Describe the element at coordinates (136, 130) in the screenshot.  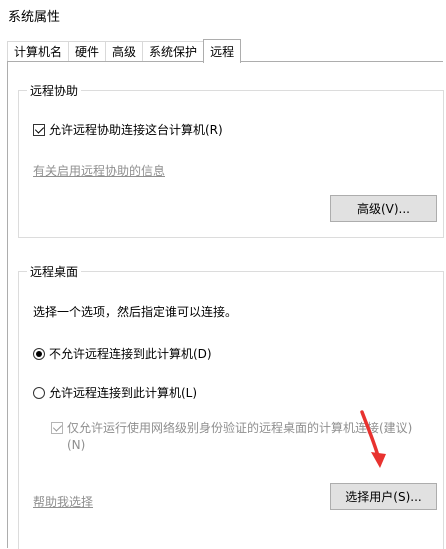
I see `allow-remote-assistance-label: 允许远程协助连接这台计算机(R)` at that location.